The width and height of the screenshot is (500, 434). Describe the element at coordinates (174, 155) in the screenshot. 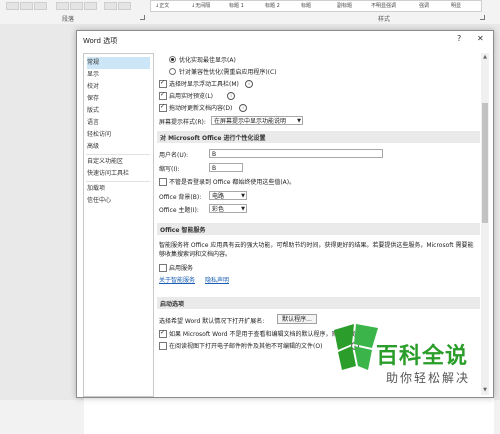

I see `username-label: 用户名(U):` at that location.